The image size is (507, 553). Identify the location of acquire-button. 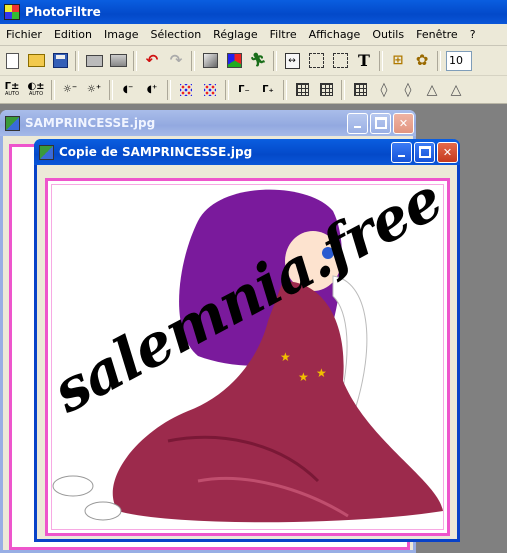
(118, 61).